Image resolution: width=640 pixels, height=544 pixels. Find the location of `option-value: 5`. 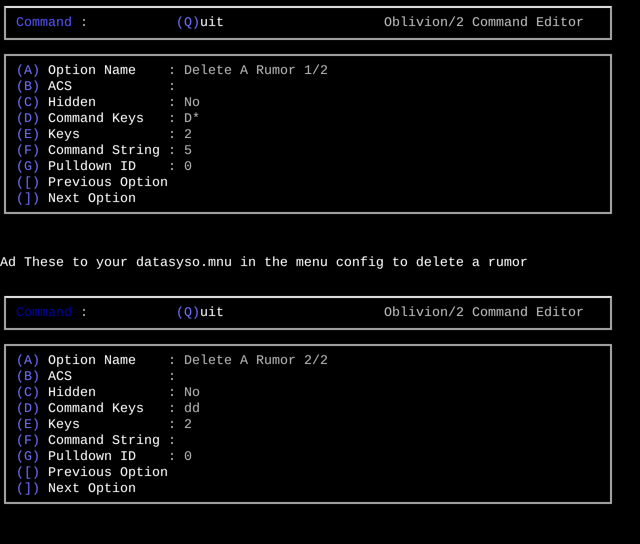

option-value: 5 is located at coordinates (188, 152).